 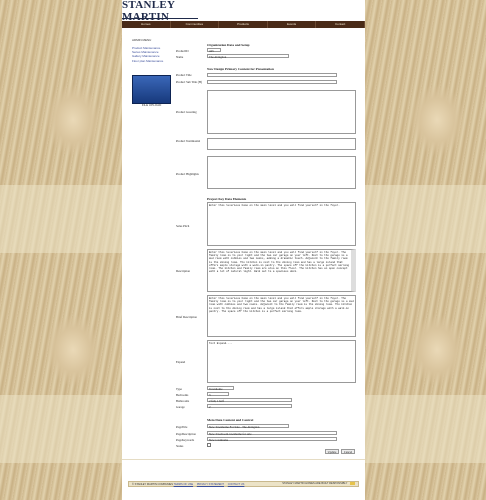 I want to click on label-product-sub-title: Product Sub Title (H), so click(x=189, y=82).